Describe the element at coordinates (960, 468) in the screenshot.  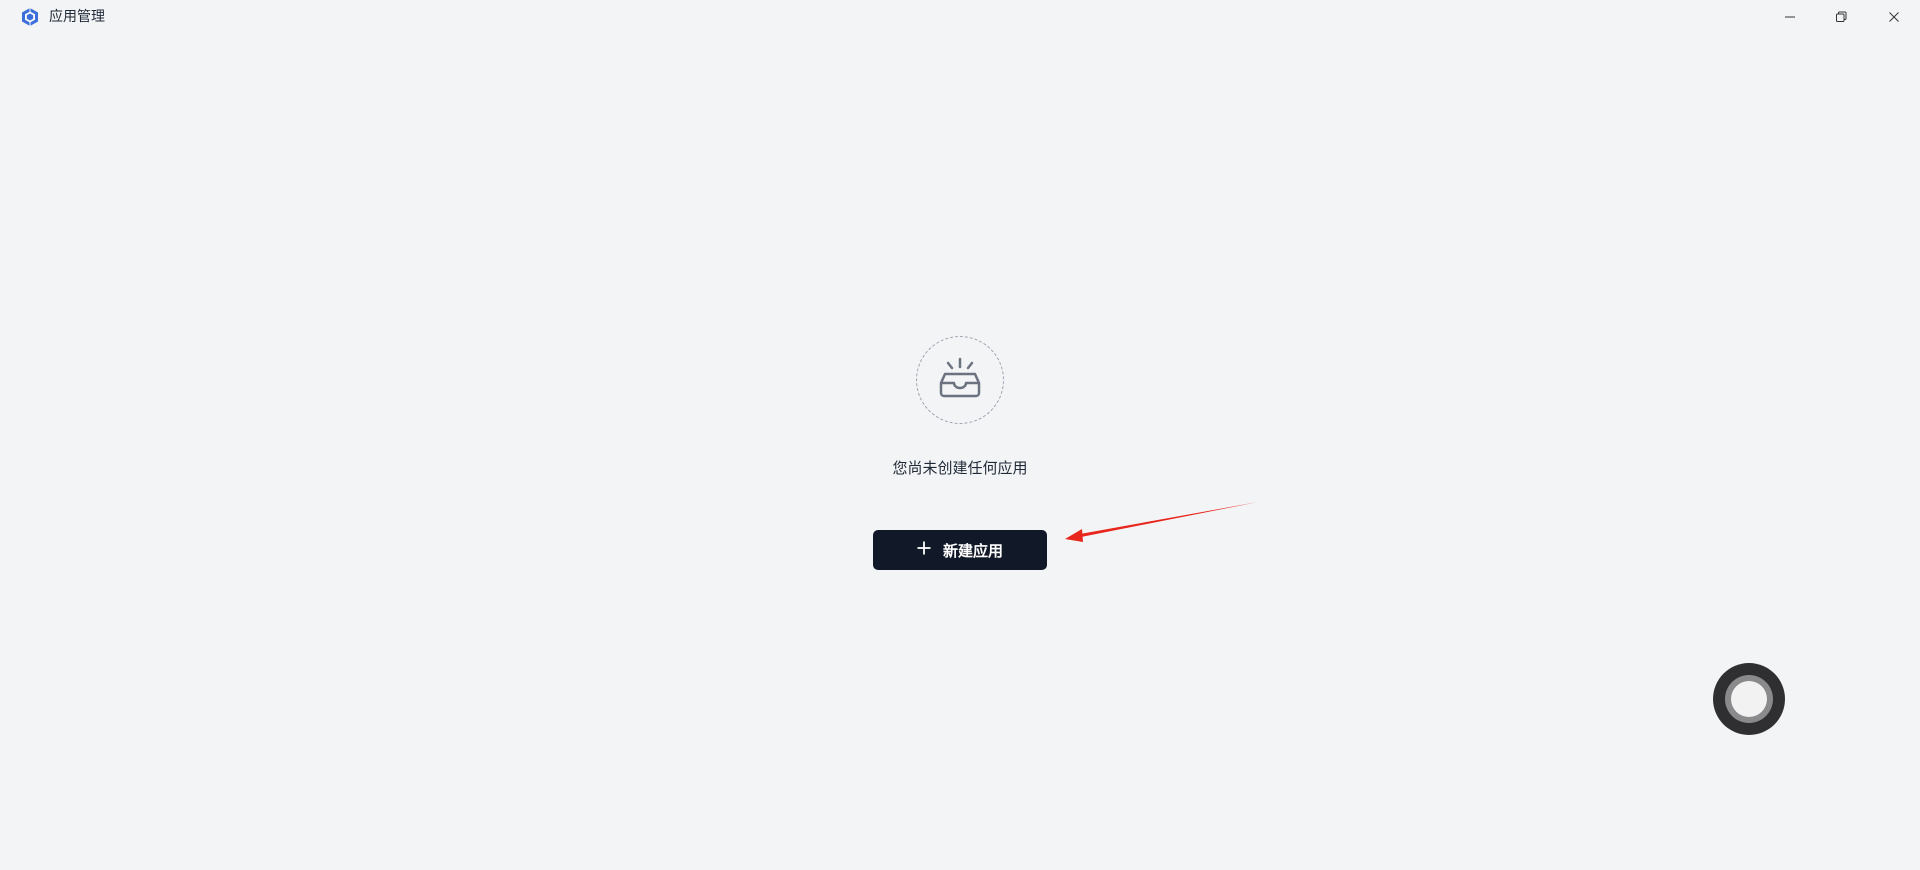
I see `empty-state-message: 您尚未创建任何应用` at that location.